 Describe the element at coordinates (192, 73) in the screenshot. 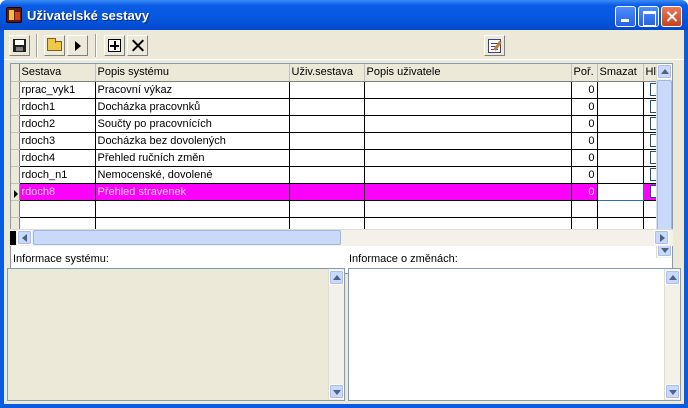

I see `column-header-popis-systemu: Popis systému` at that location.